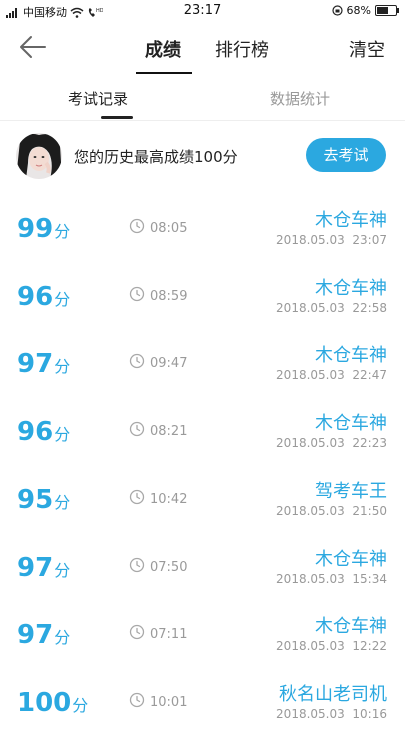 The width and height of the screenshot is (405, 736). I want to click on exam-duration: 09:47, so click(169, 363).